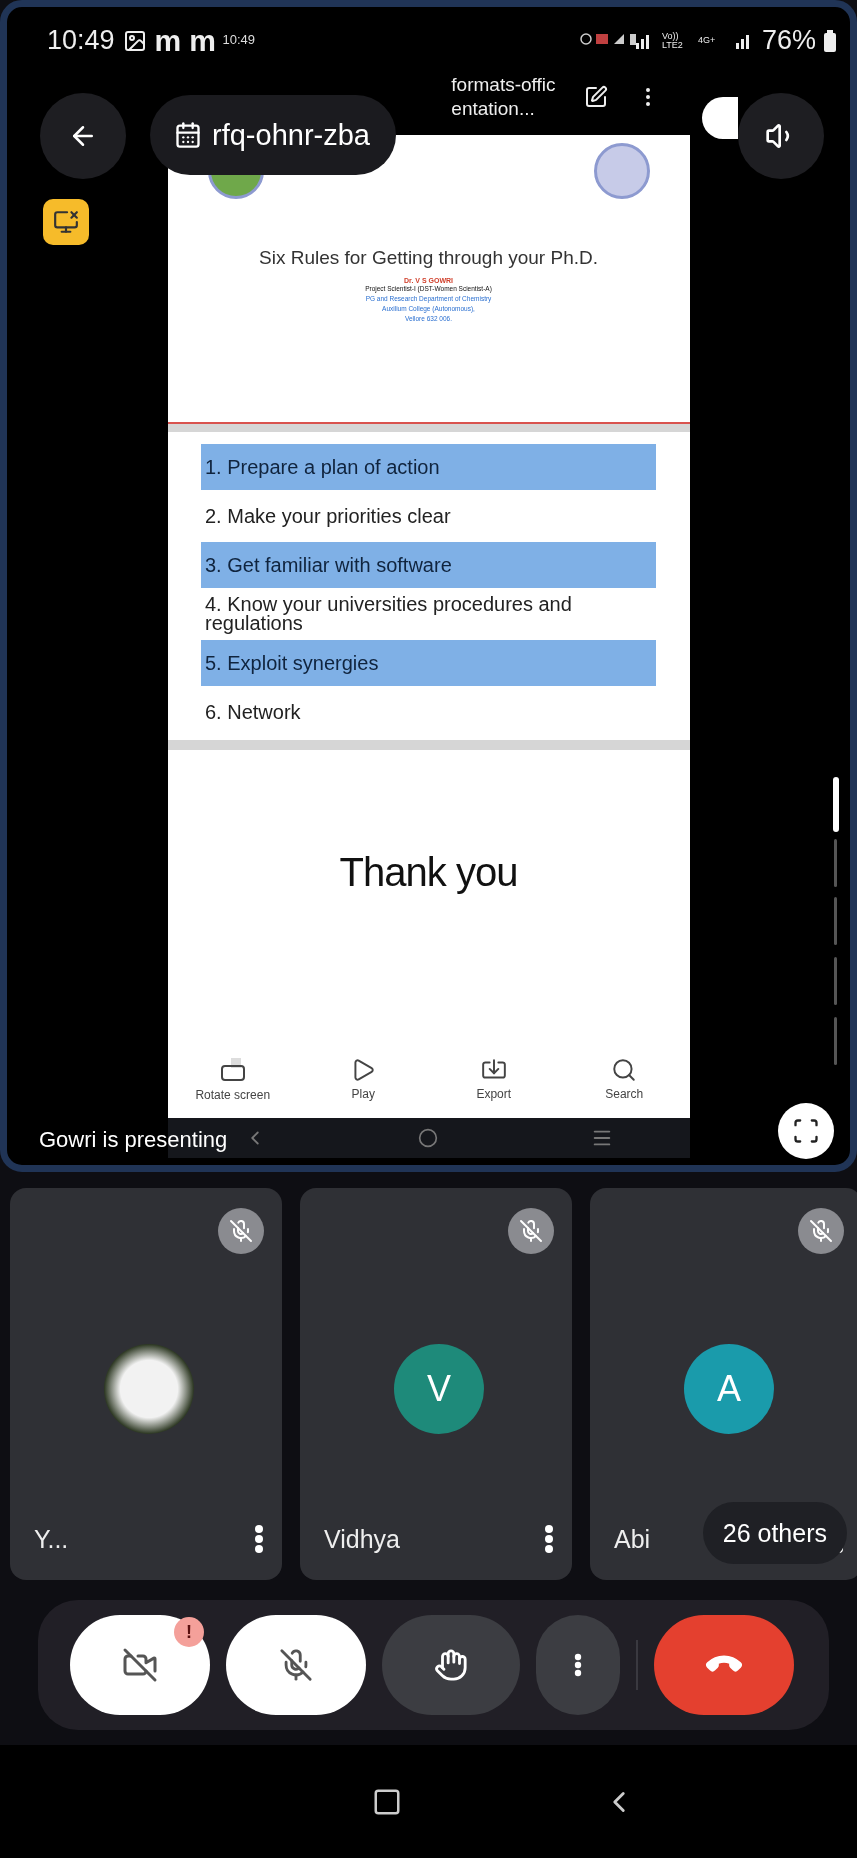 The height and width of the screenshot is (1858, 857). Describe the element at coordinates (328, 516) in the screenshot. I see `slide-list-item: 2. Make your priorities clear` at that location.